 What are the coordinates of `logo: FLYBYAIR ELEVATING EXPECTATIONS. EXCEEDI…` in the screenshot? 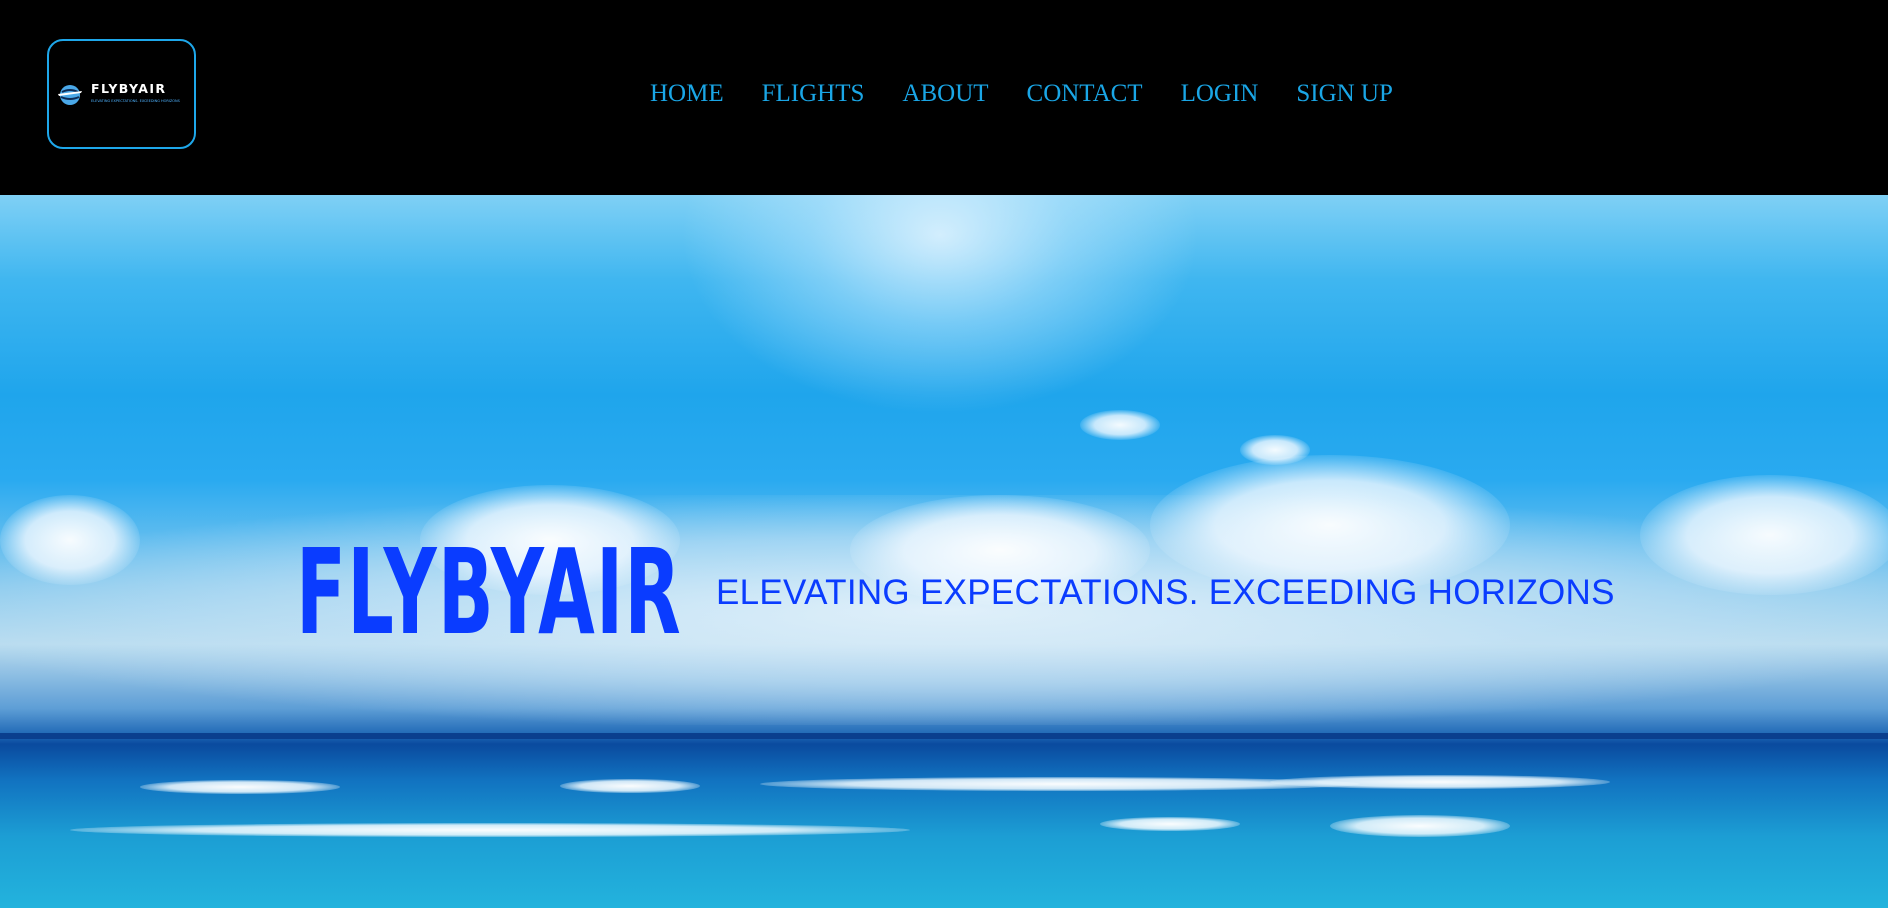 It's located at (121, 94).